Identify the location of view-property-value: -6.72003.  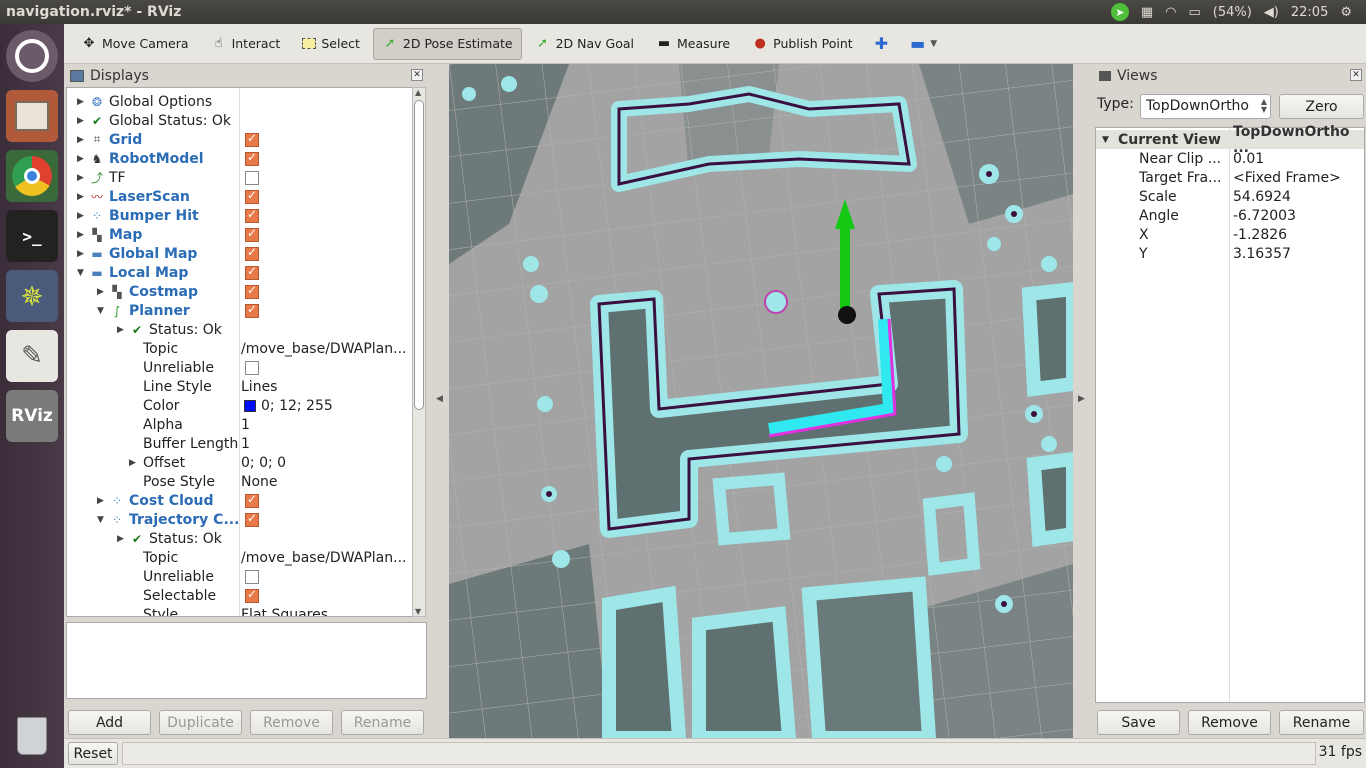
(1264, 216).